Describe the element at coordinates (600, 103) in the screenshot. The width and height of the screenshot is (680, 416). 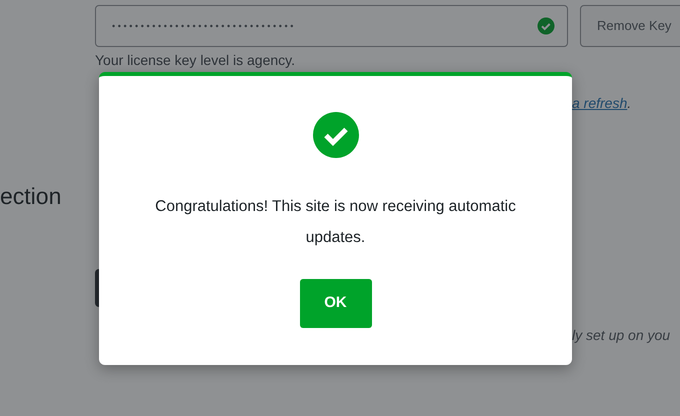
I see `refresh-link: a refresh` at that location.